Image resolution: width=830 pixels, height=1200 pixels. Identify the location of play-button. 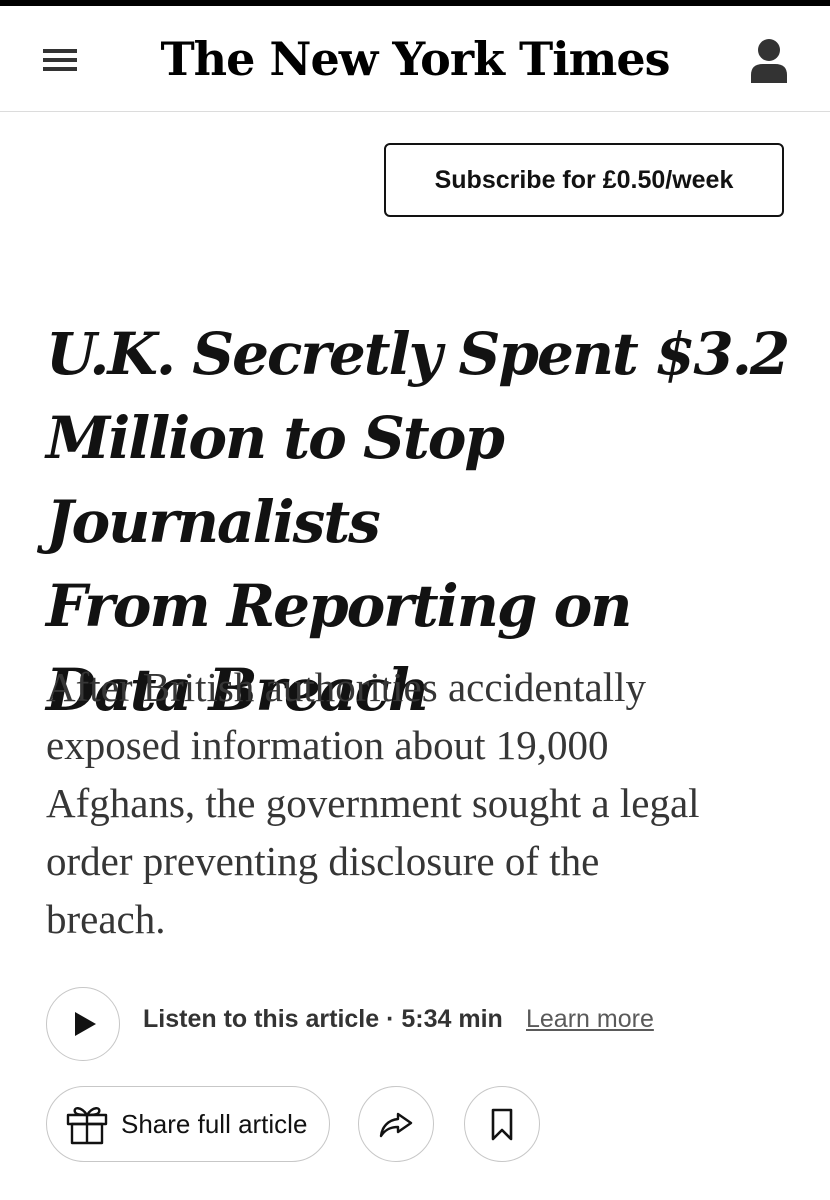
(83, 1024).